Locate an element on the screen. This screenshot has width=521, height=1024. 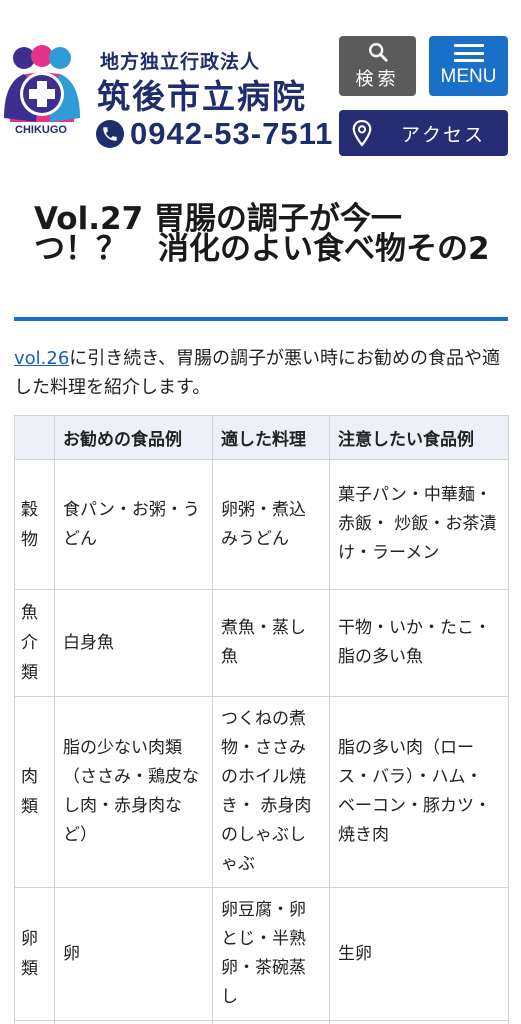
phone-icon is located at coordinates (110, 134).